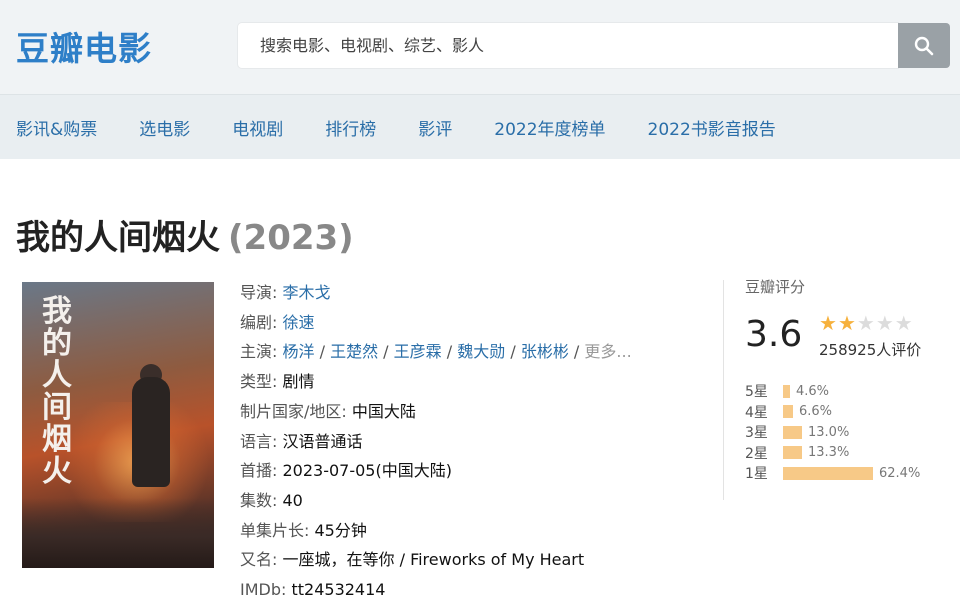 The width and height of the screenshot is (960, 610). Describe the element at coordinates (118, 425) in the screenshot. I see `movie-poster: 我的人间烟火` at that location.